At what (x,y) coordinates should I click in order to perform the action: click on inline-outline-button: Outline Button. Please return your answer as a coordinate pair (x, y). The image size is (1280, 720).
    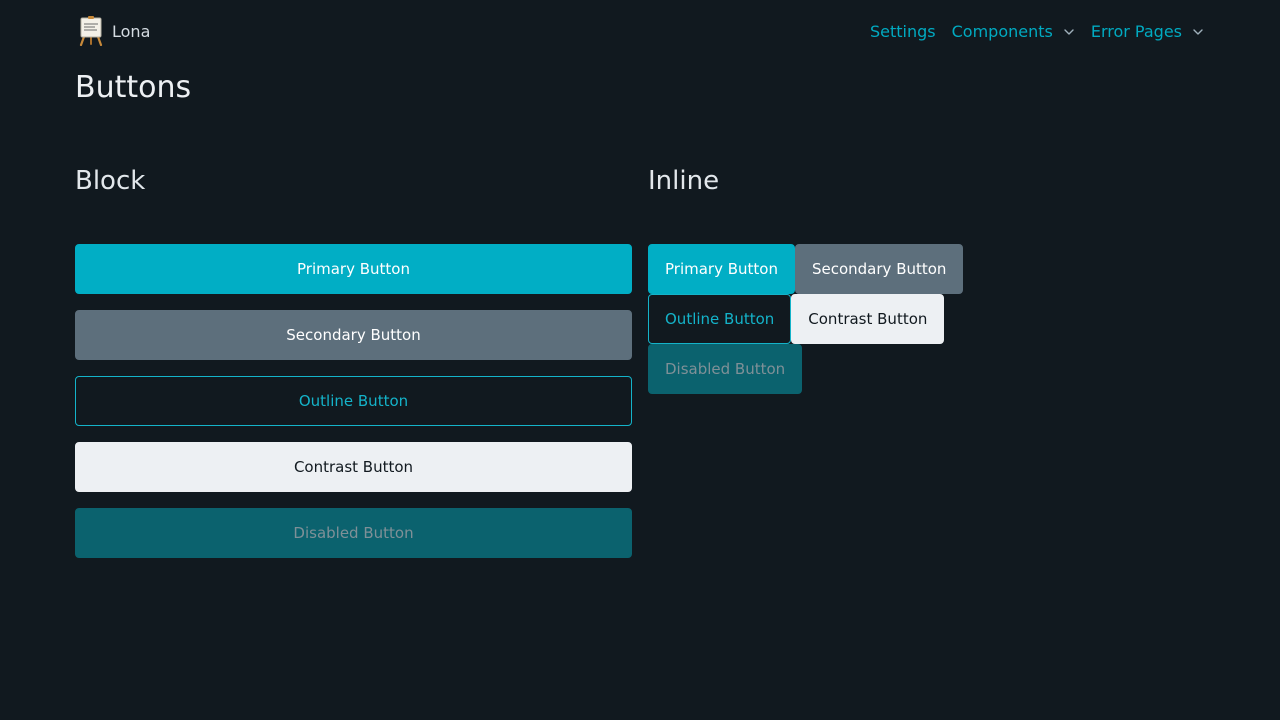
    Looking at the image, I should click on (720, 319).